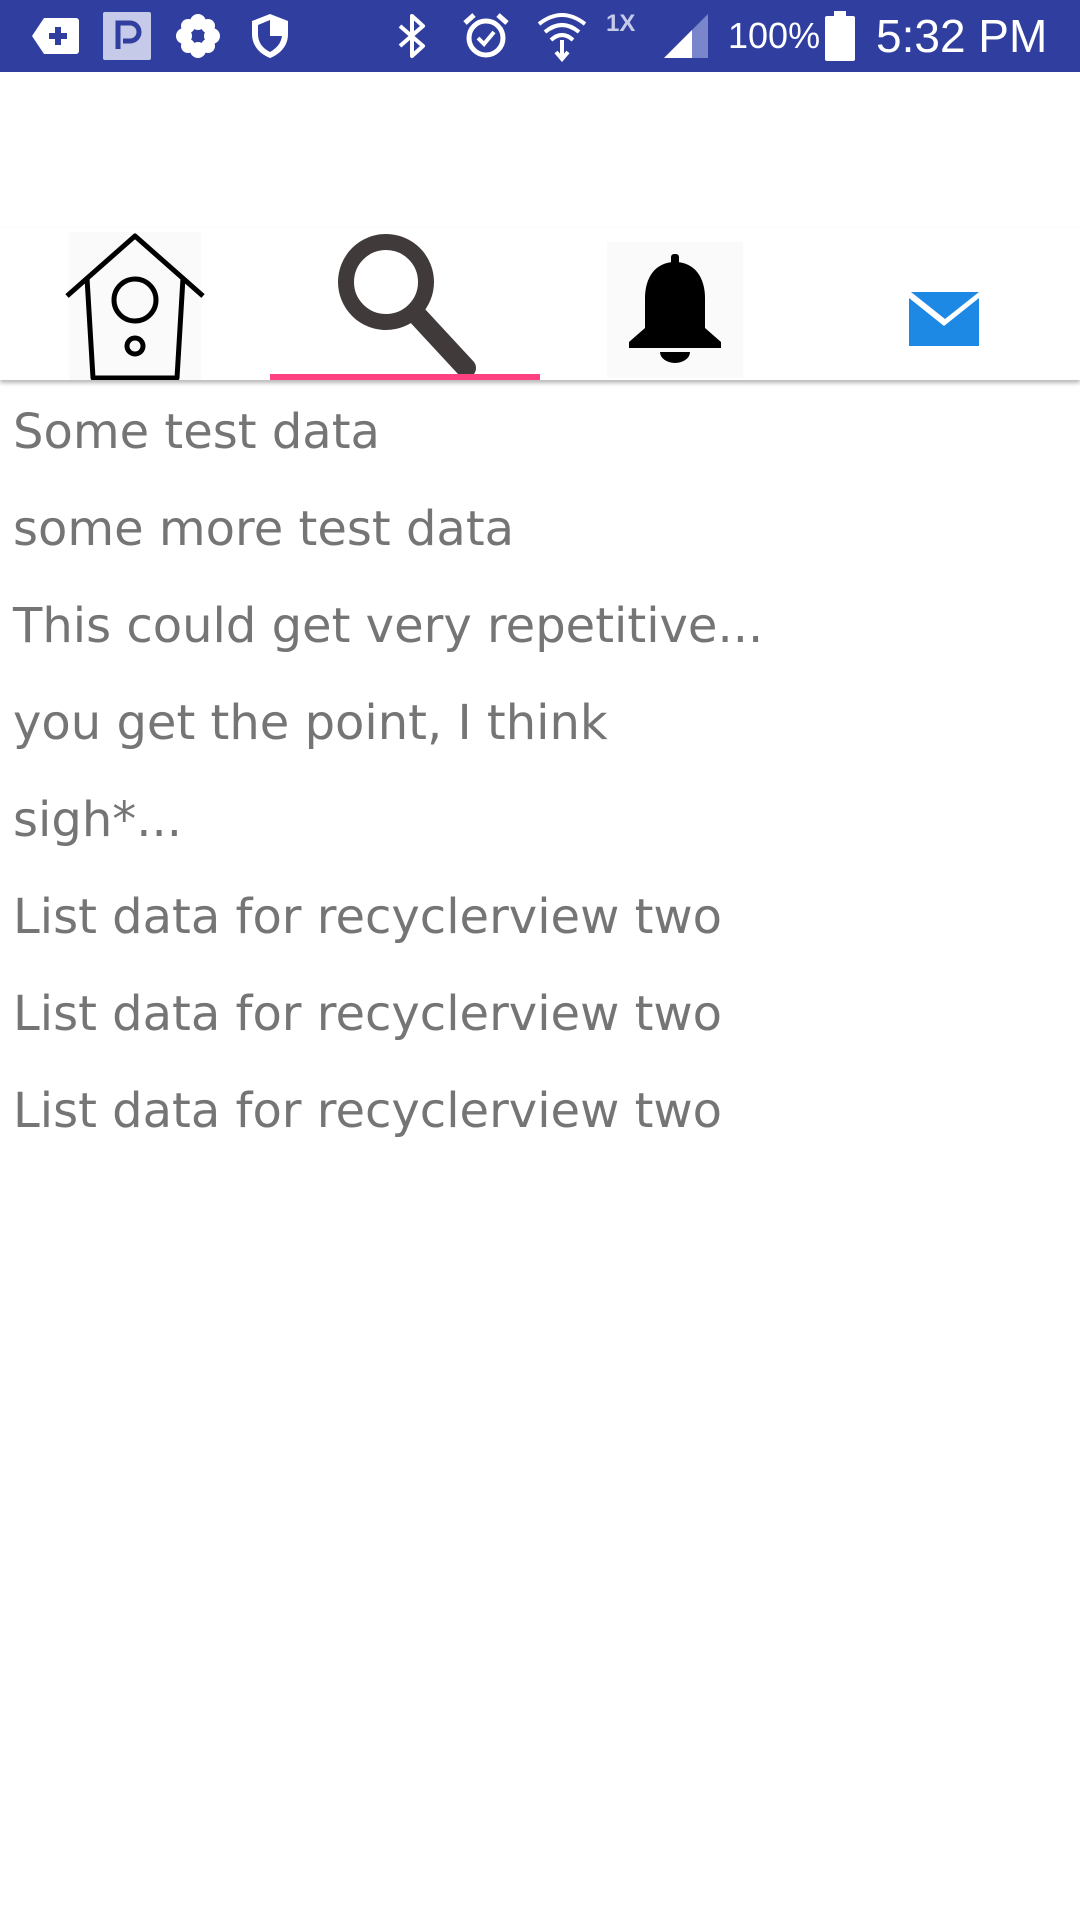 The image size is (1080, 1920). What do you see at coordinates (486, 36) in the screenshot?
I see `alarm-icon` at bounding box center [486, 36].